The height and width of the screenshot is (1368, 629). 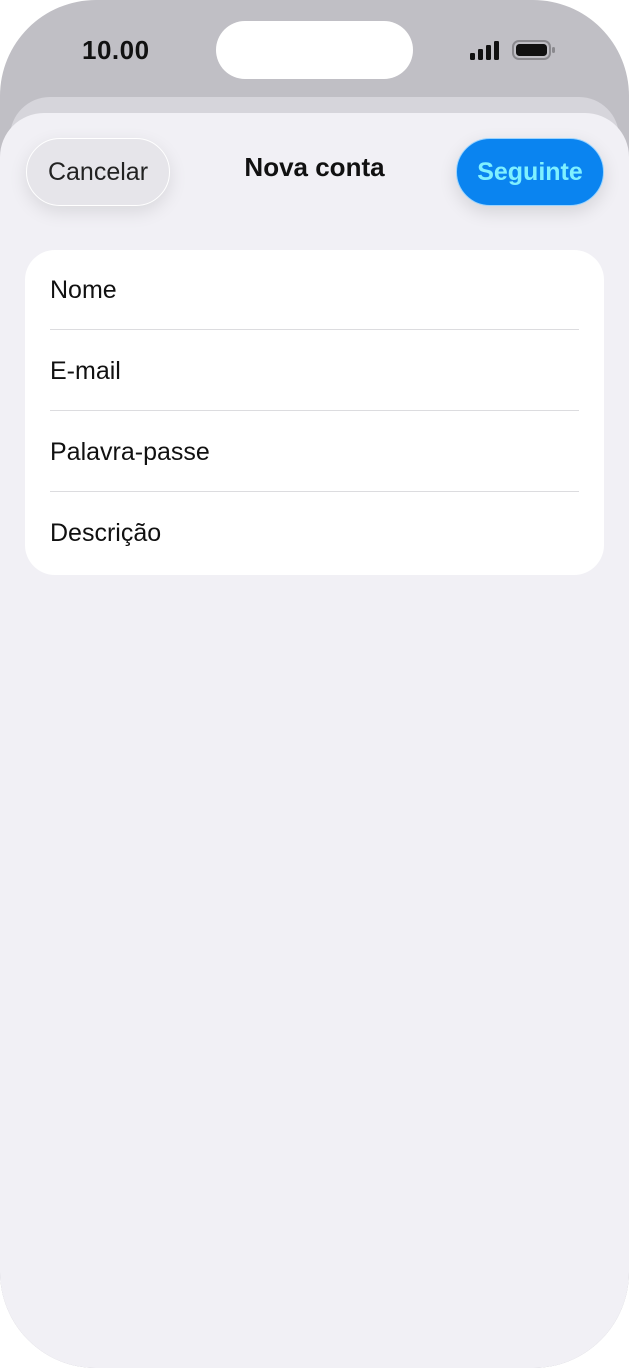 I want to click on status-bar: 10.00, so click(x=314, y=50).